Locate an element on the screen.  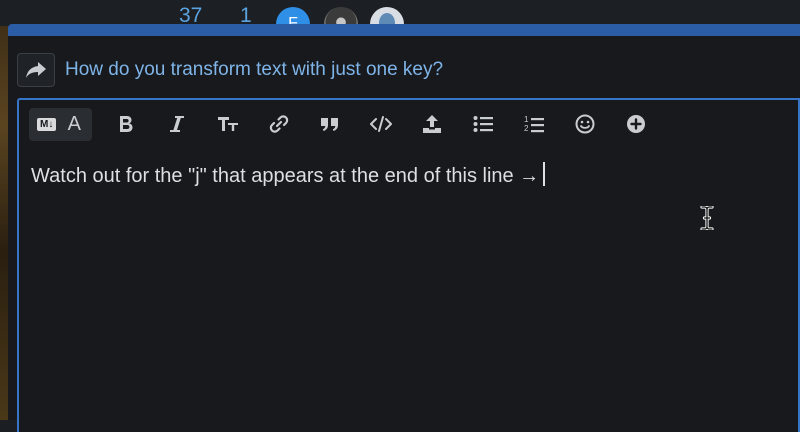
emoji-button is located at coordinates (584, 124).